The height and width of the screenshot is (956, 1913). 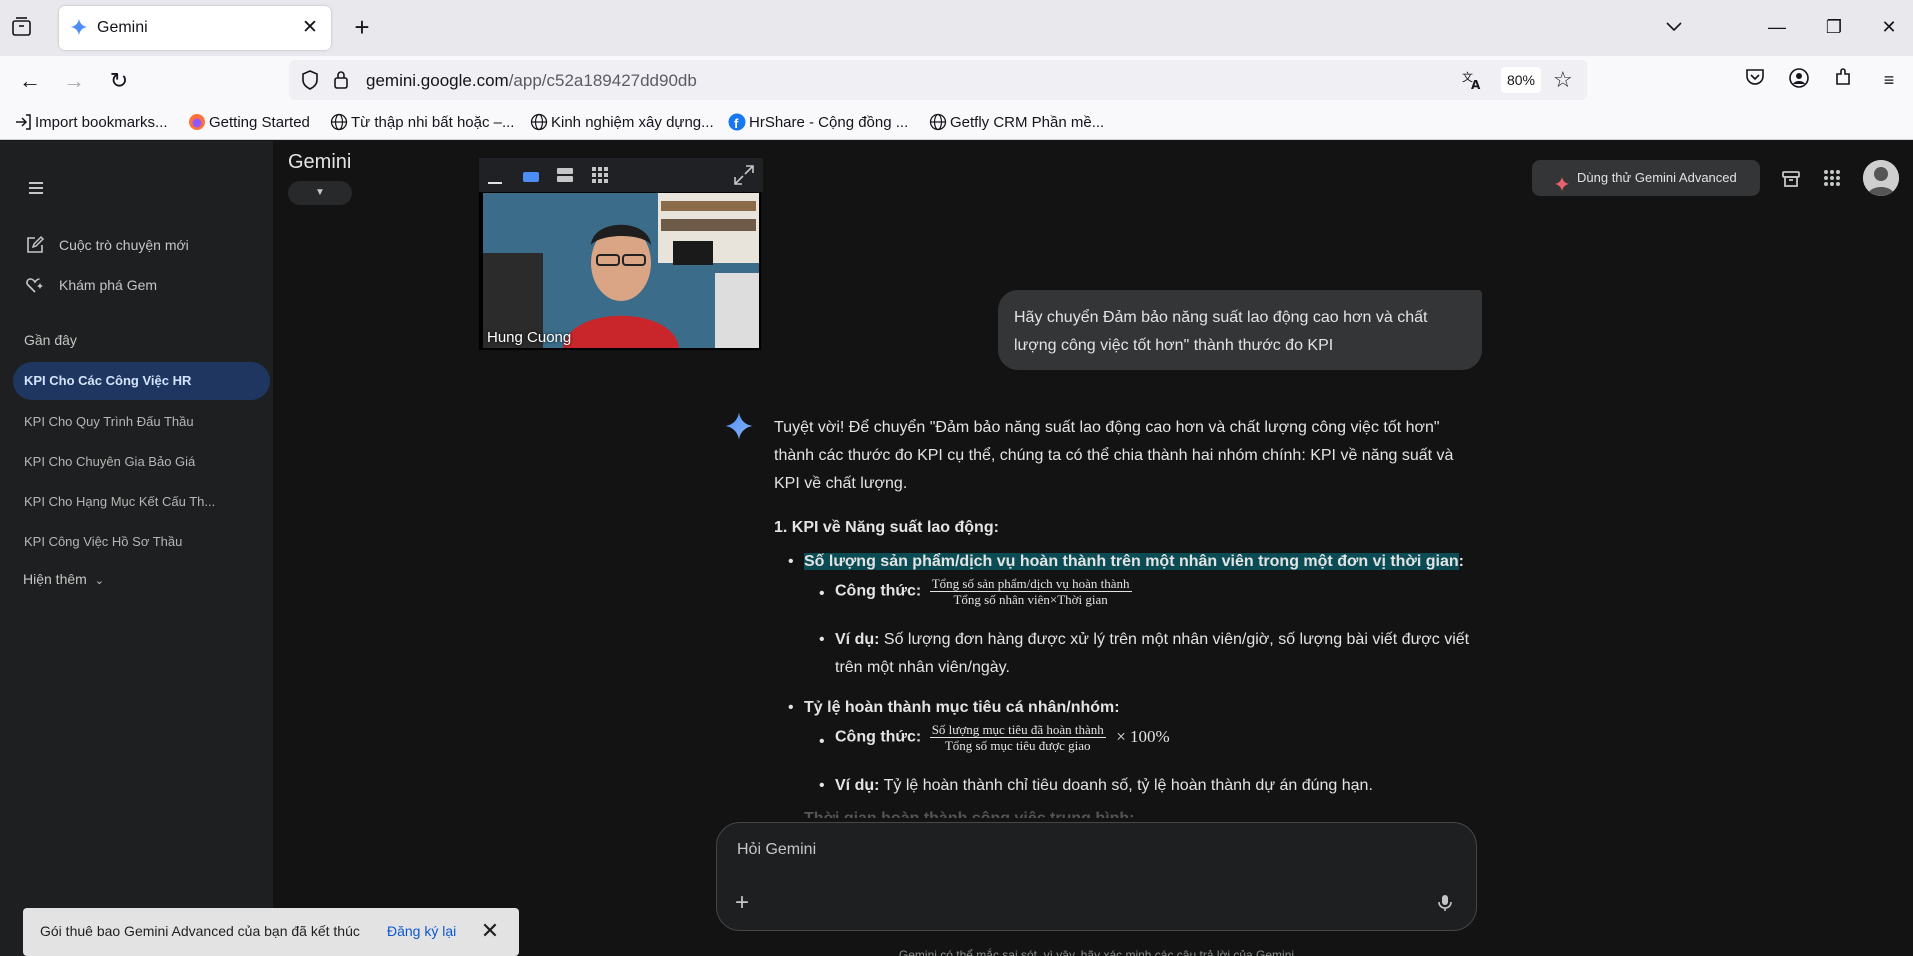 I want to click on show-more-button: Hiện thêm ⌄, so click(x=63, y=579).